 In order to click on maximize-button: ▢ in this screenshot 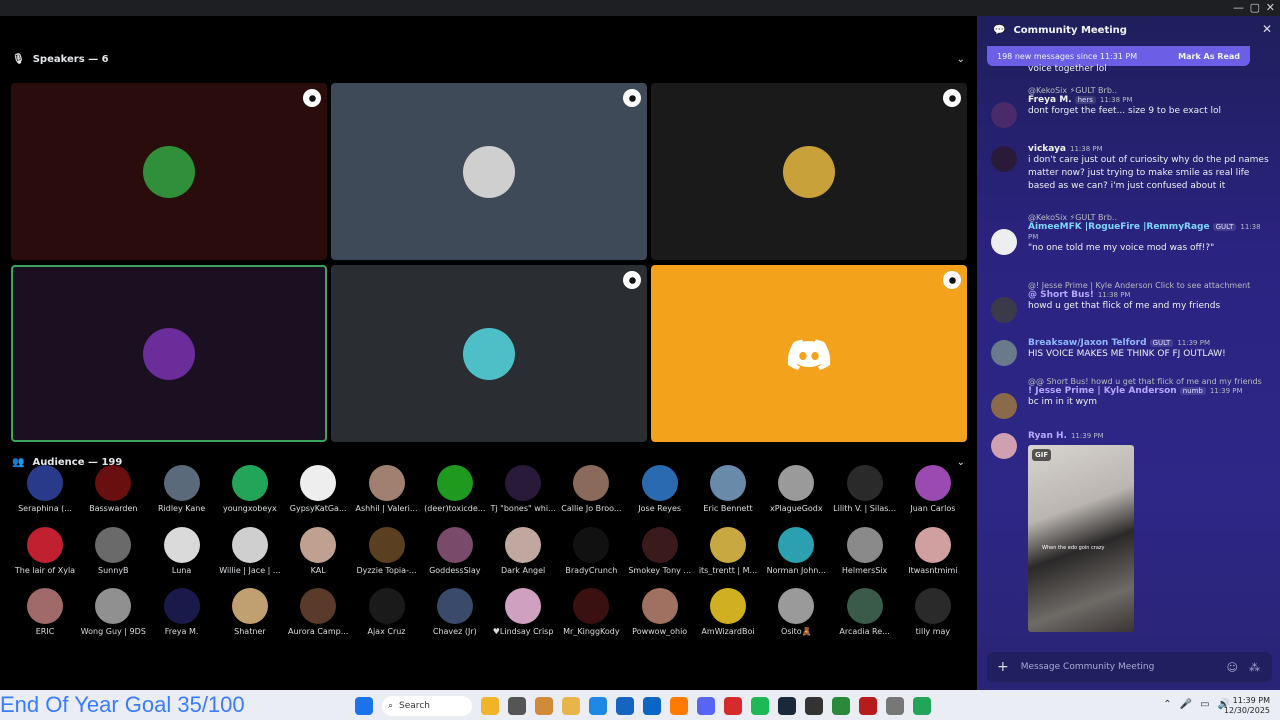, I will do `click(1255, 7)`.